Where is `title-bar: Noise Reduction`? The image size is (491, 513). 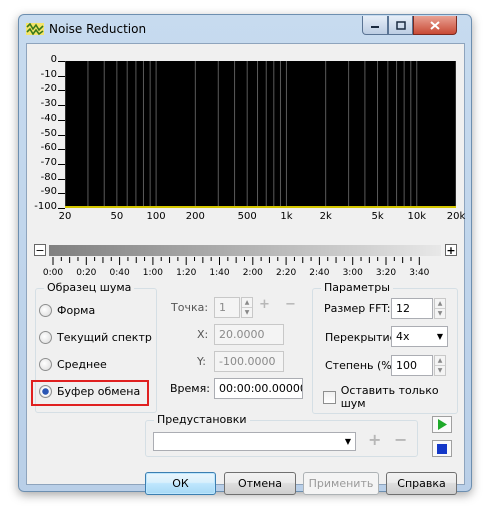 title-bar: Noise Reduction is located at coordinates (245, 29).